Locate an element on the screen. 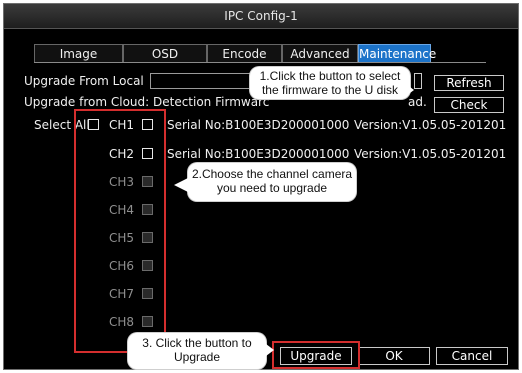 Image resolution: width=522 pixels, height=373 pixels. ch2-version: Version:V1.05.05-201201 is located at coordinates (430, 154).